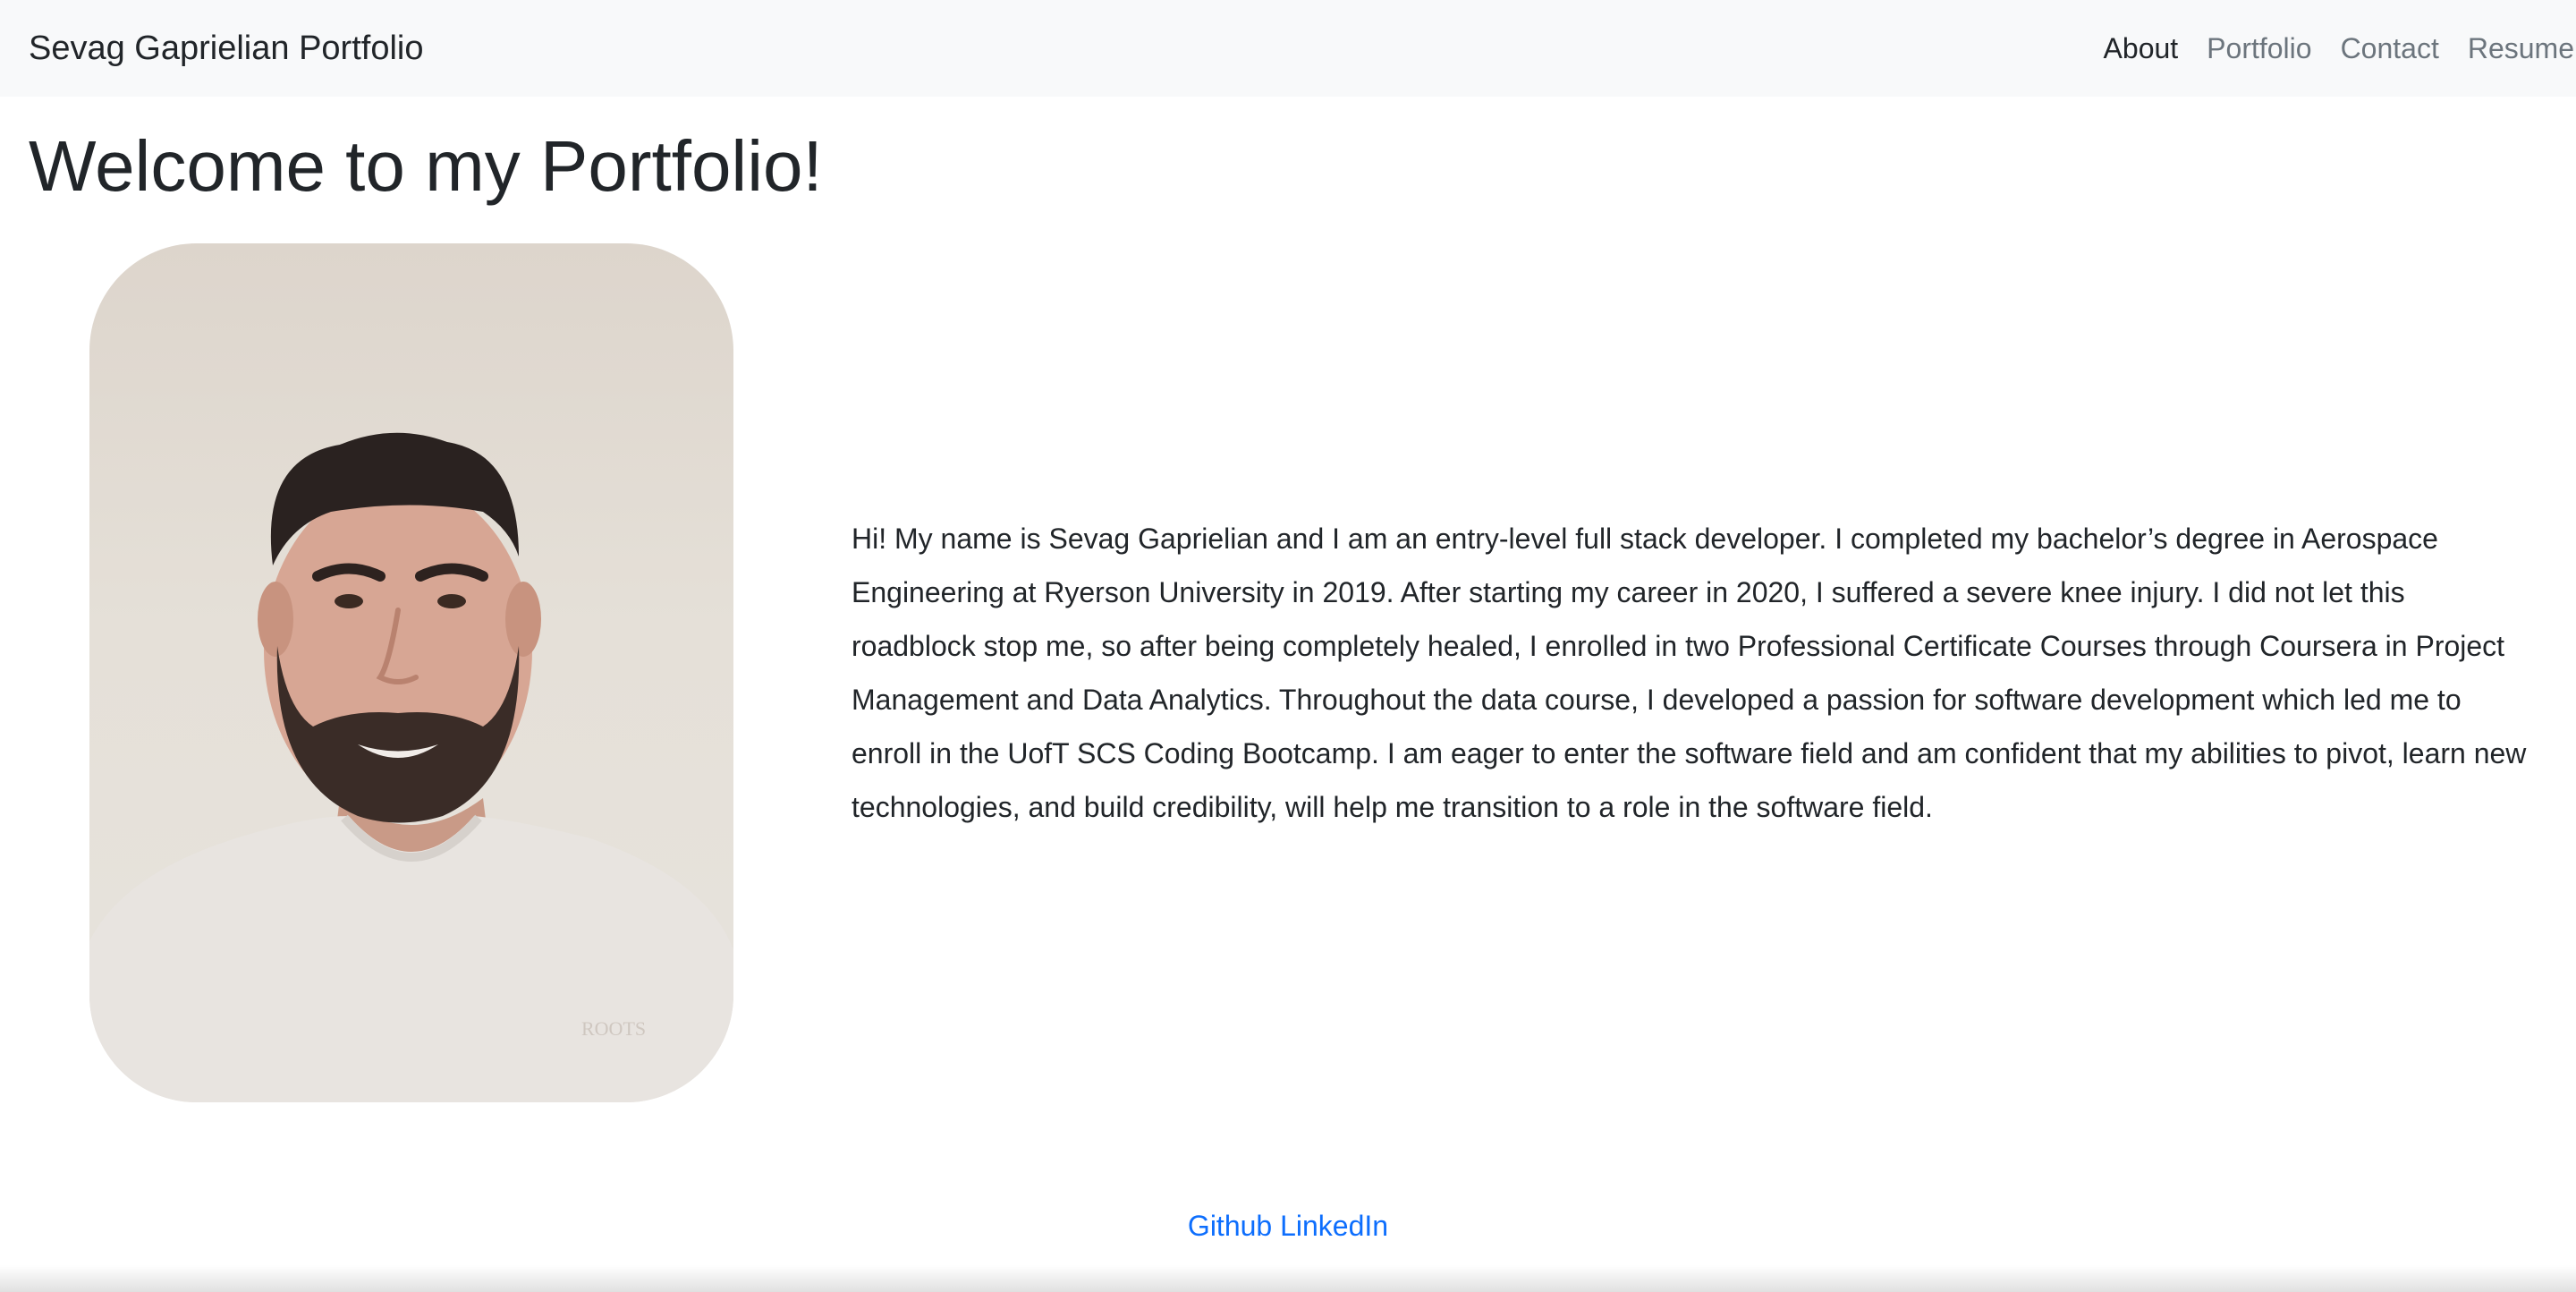 This screenshot has height=1292, width=2576. I want to click on footer: Github LinkedIn, so click(1288, 1226).